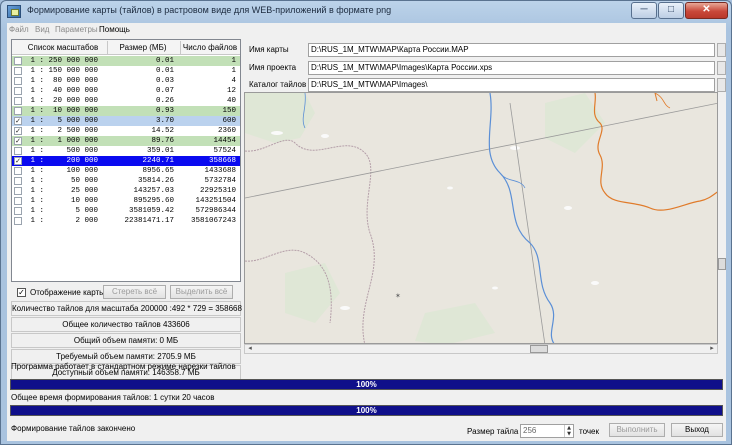  Describe the element at coordinates (229, 111) in the screenshot. I see `count-value: 150` at that location.